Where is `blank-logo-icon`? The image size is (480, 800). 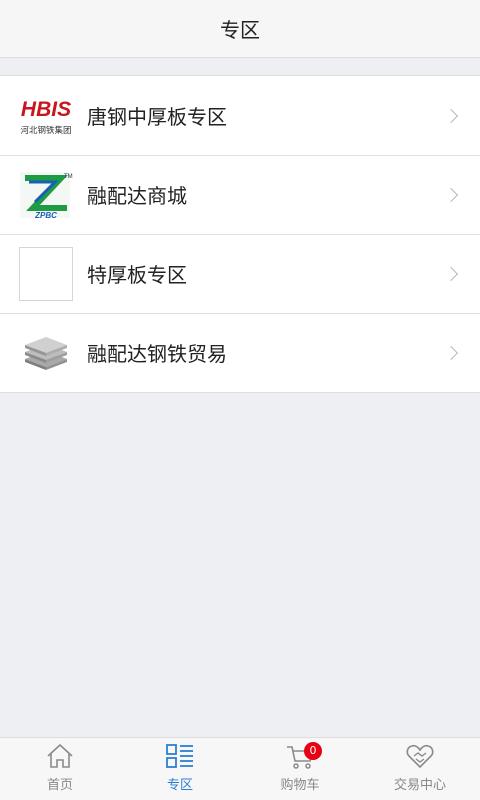 blank-logo-icon is located at coordinates (46, 273).